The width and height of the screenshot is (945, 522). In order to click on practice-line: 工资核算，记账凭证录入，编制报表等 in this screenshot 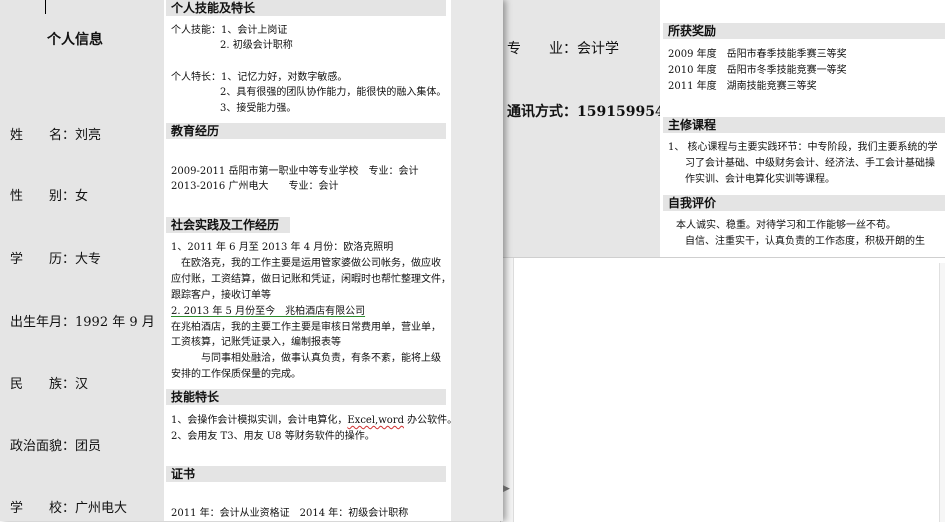, I will do `click(256, 342)`.